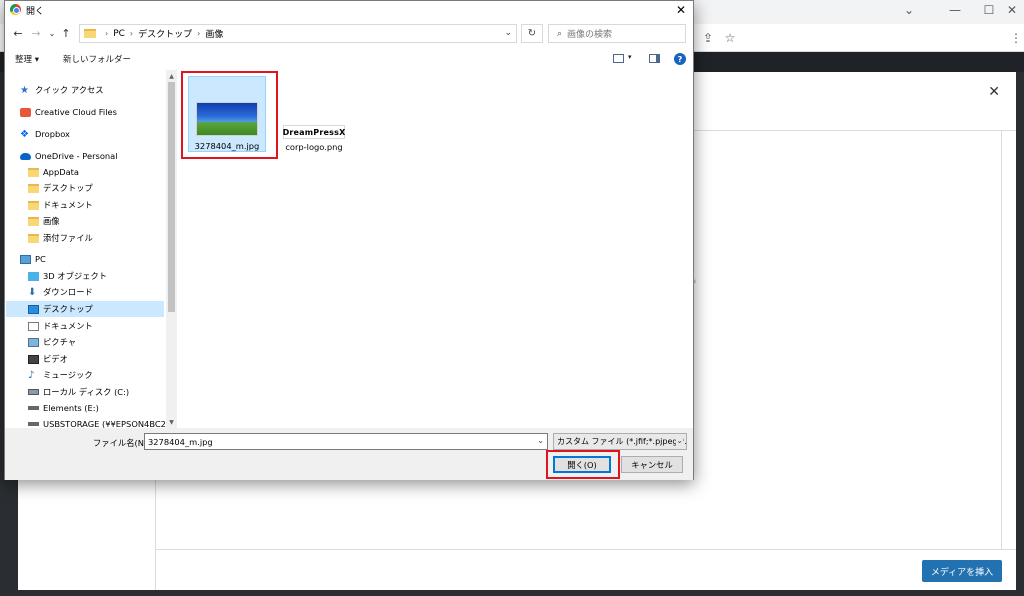 This screenshot has width=1024, height=596. Describe the element at coordinates (85, 188) in the screenshot. I see `nav-item-desktop-folder: デスクトップ` at that location.